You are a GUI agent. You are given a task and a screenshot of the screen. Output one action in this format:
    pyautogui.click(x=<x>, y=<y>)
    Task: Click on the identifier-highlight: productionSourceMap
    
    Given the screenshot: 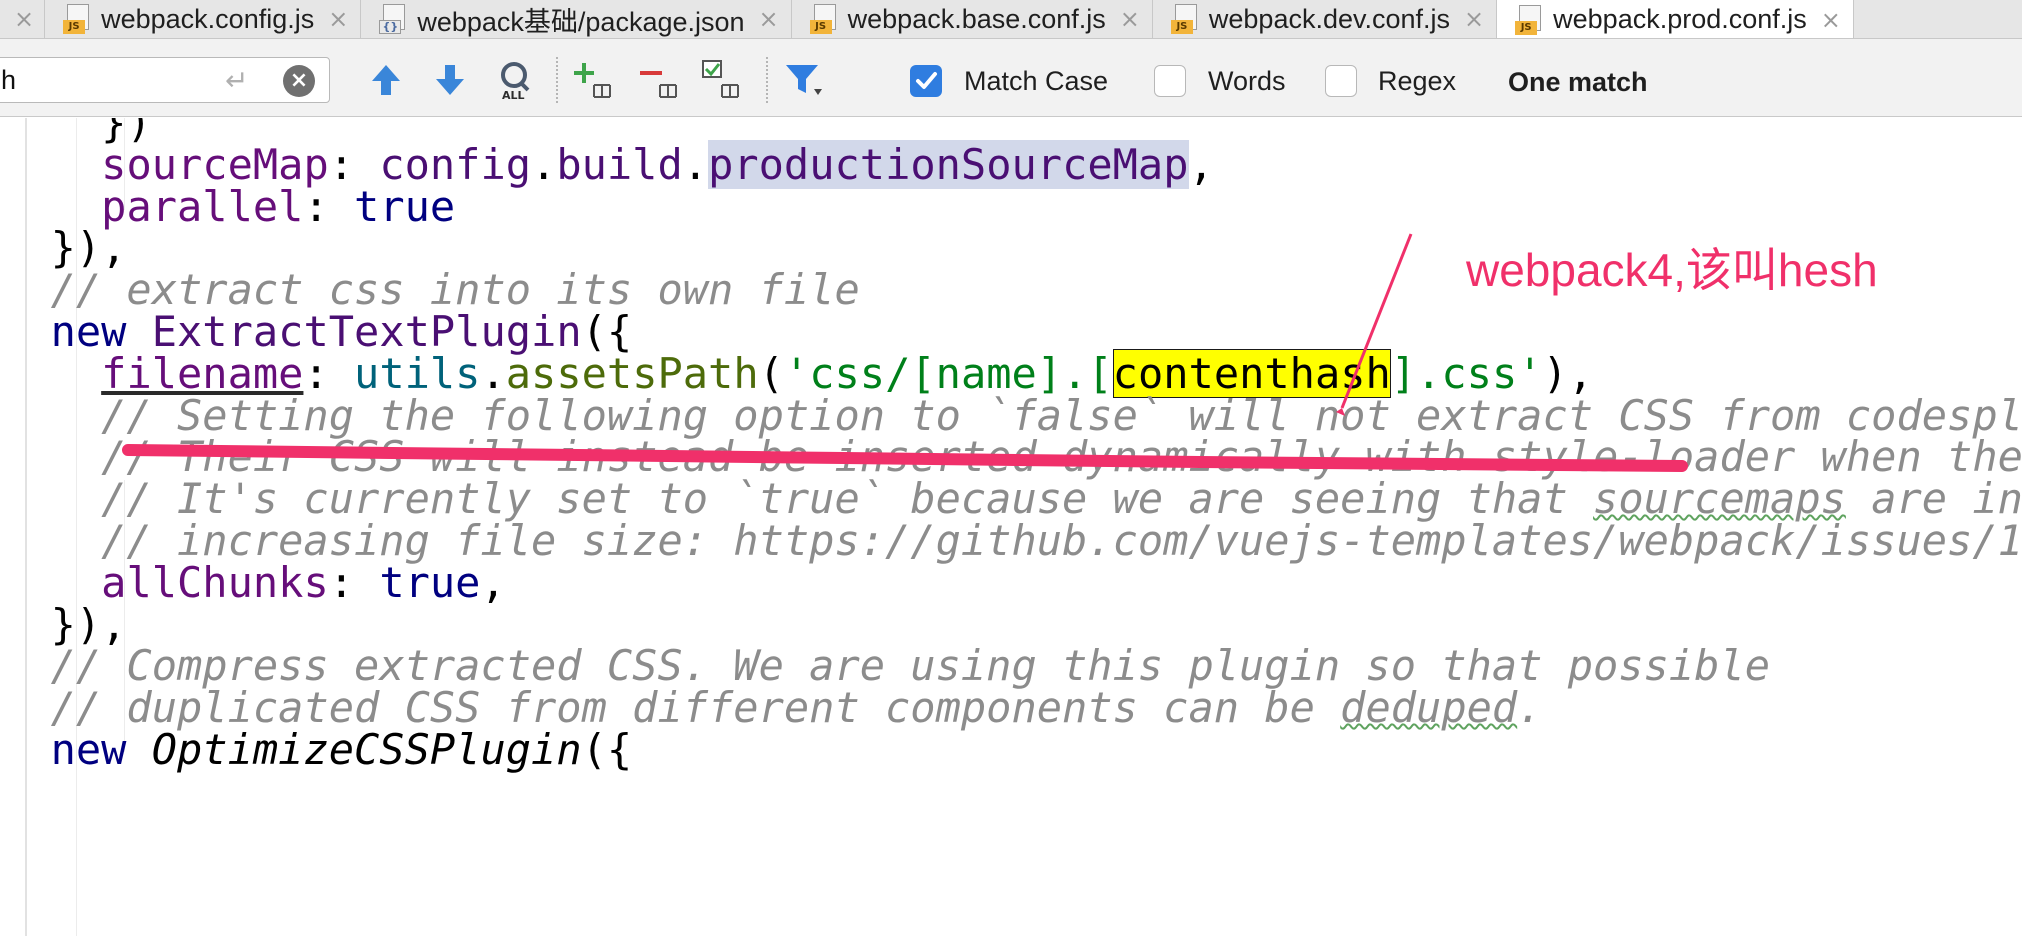 What is the action you would take?
    pyautogui.click(x=948, y=164)
    